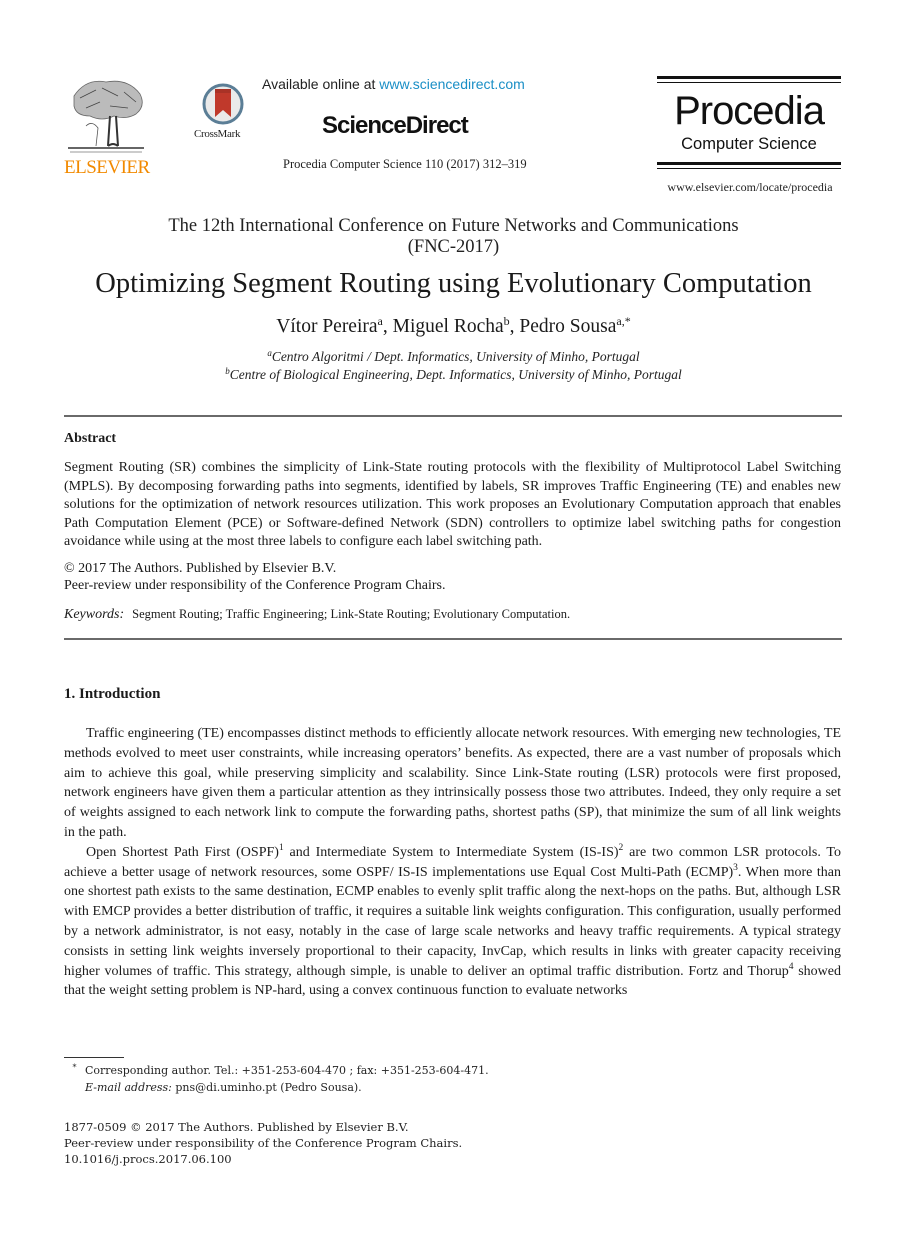 This screenshot has width=907, height=1238. Describe the element at coordinates (395, 125) in the screenshot. I see `sciencedirect-brand: ScienceDirect` at that location.